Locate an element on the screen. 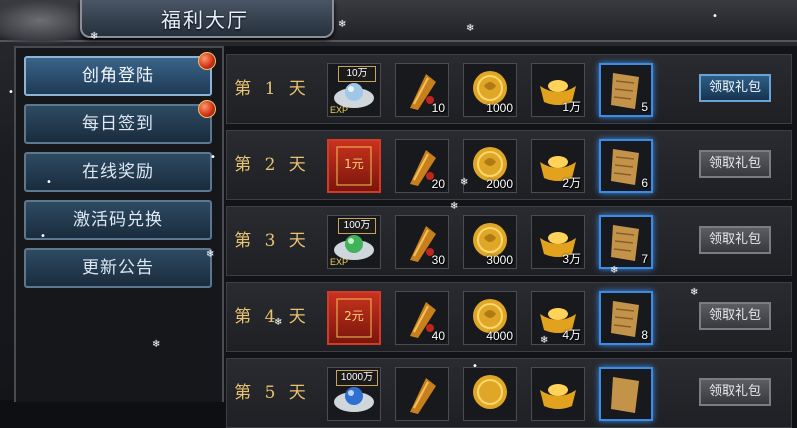  exp-amount-badge: 10万 is located at coordinates (357, 74).